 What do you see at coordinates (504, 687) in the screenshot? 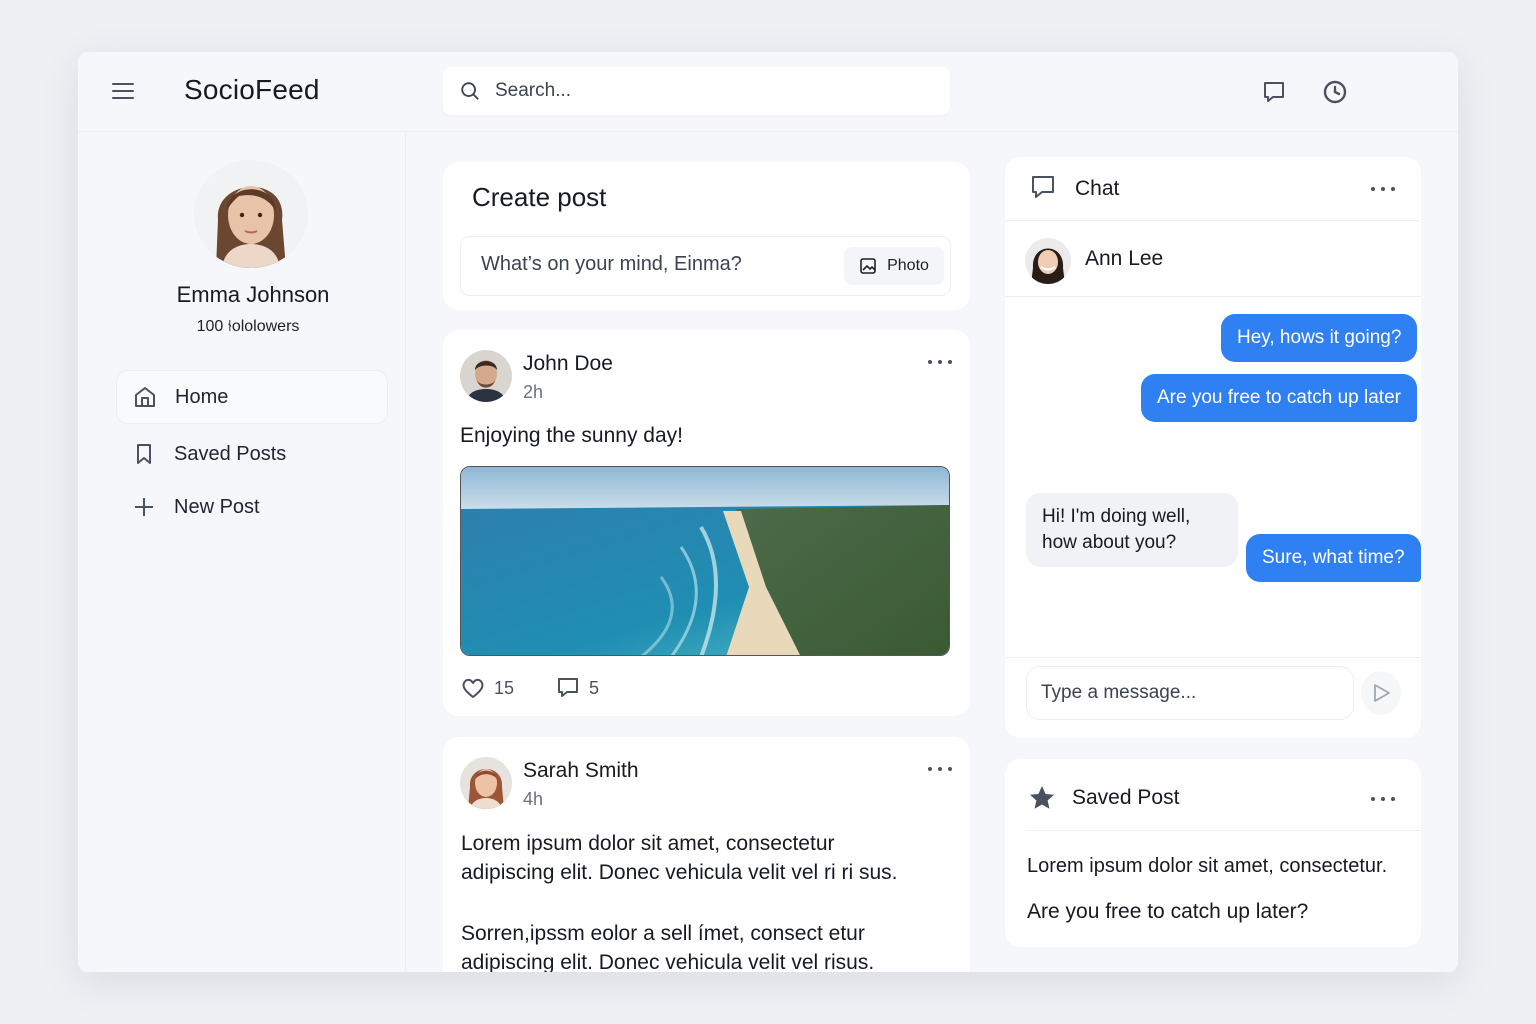
I see `like-count: 15` at bounding box center [504, 687].